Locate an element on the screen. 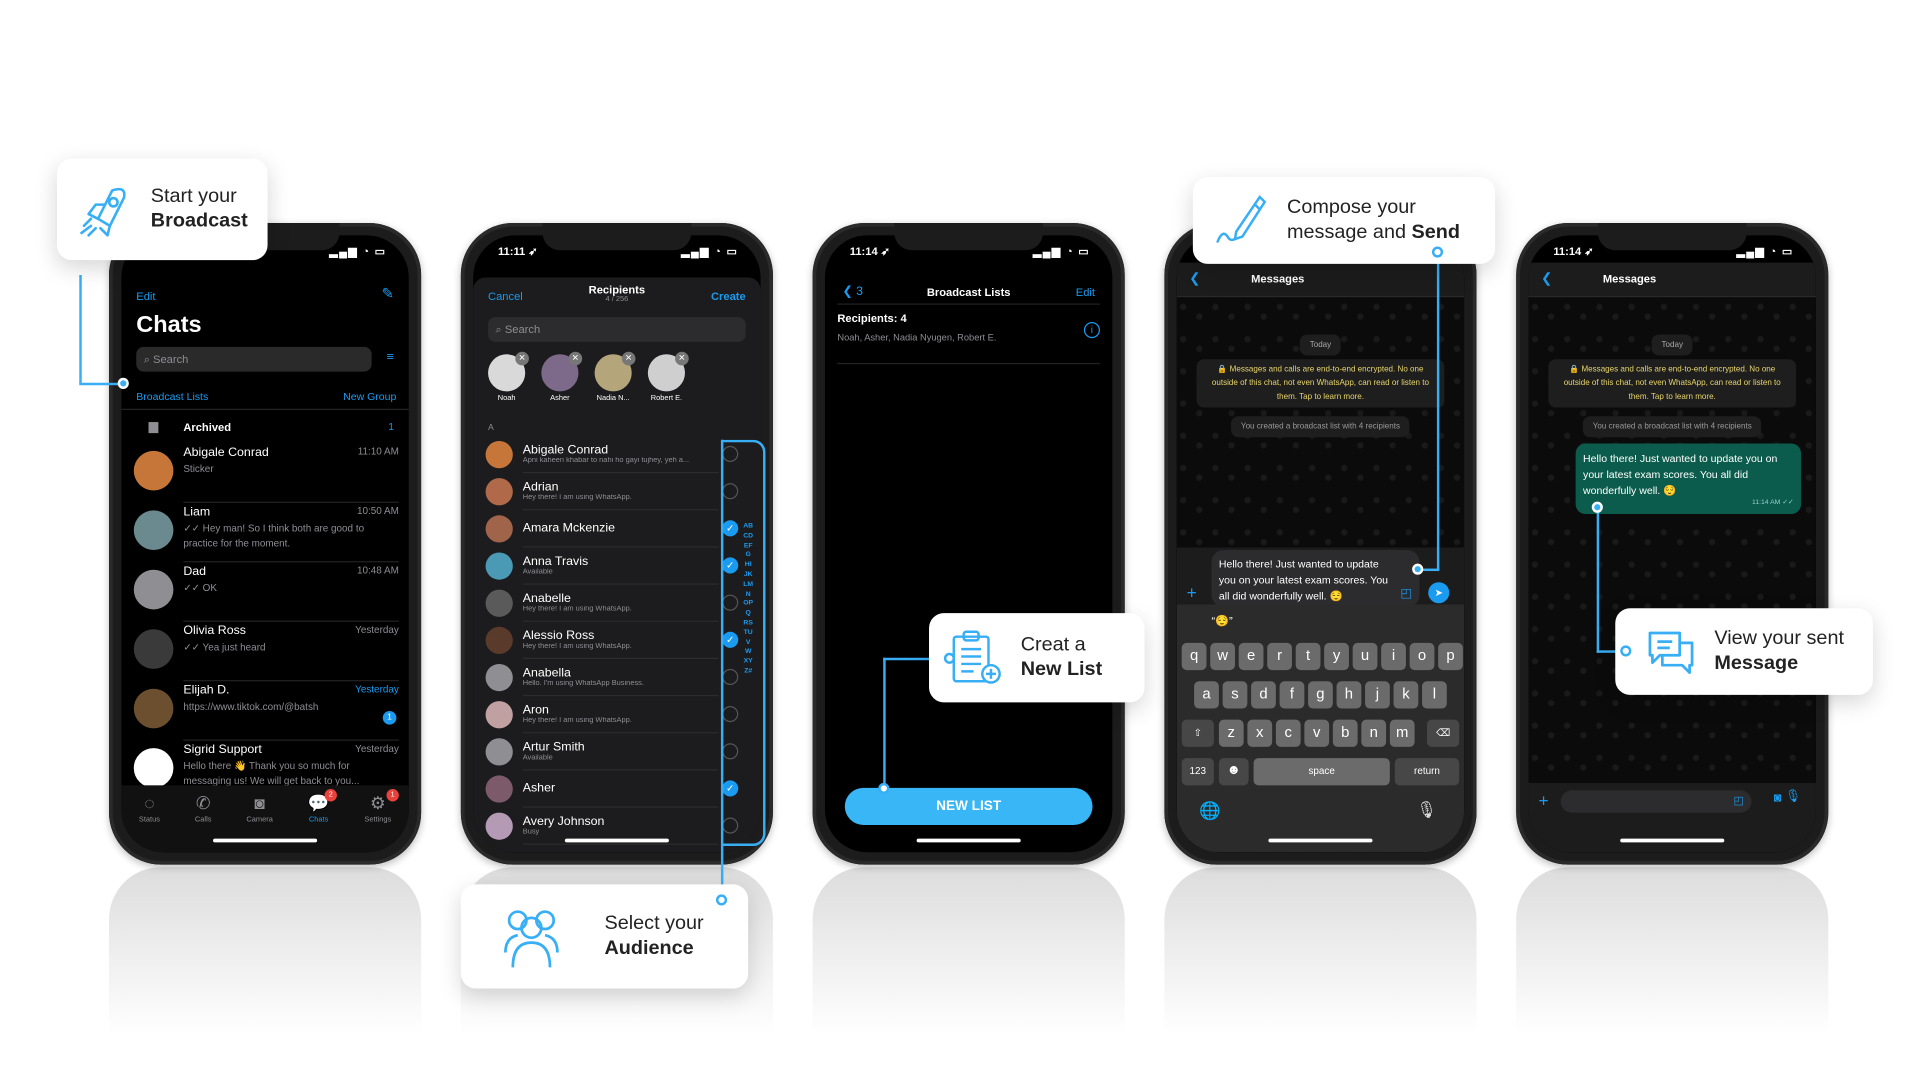 This screenshot has height=1080, width=1920. key-p: p is located at coordinates (1450, 656).